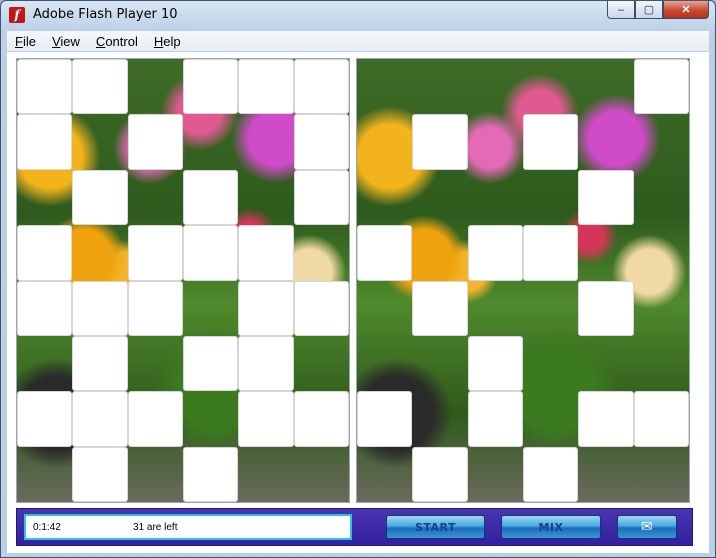 The image size is (716, 558). I want to click on flash-icon: f, so click(17, 15).